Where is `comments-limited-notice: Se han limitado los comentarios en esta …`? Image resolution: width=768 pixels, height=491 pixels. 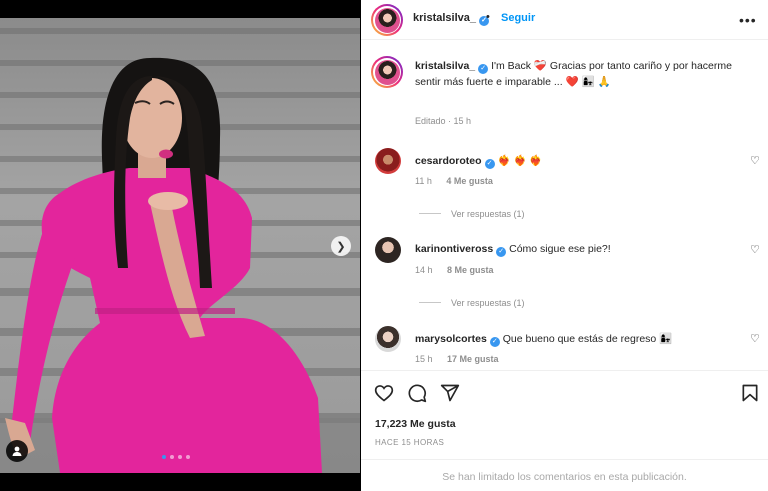 comments-limited-notice: Se han limitado los comentarios en esta … is located at coordinates (564, 474).